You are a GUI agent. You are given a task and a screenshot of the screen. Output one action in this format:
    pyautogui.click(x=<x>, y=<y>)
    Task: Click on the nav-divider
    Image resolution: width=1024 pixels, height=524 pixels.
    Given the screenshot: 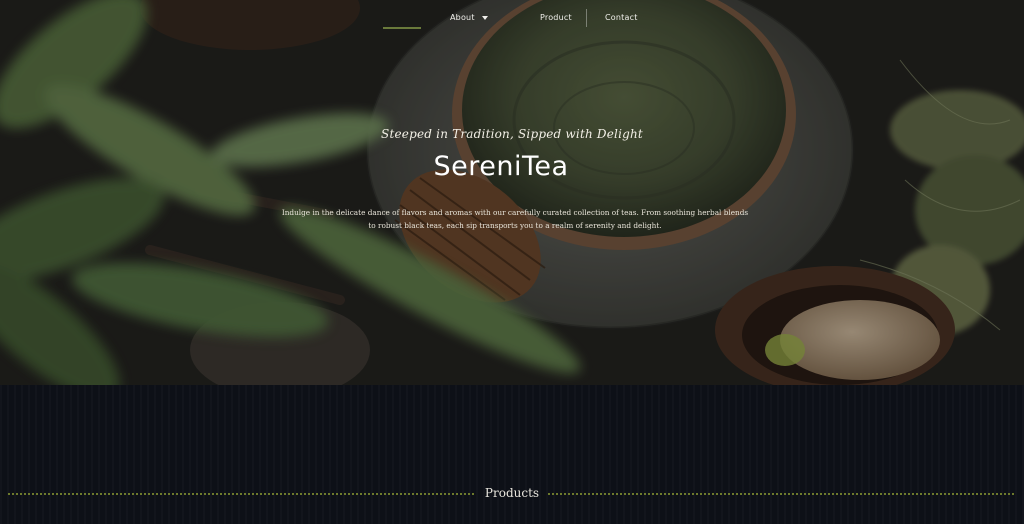 What is the action you would take?
    pyautogui.click(x=586, y=18)
    